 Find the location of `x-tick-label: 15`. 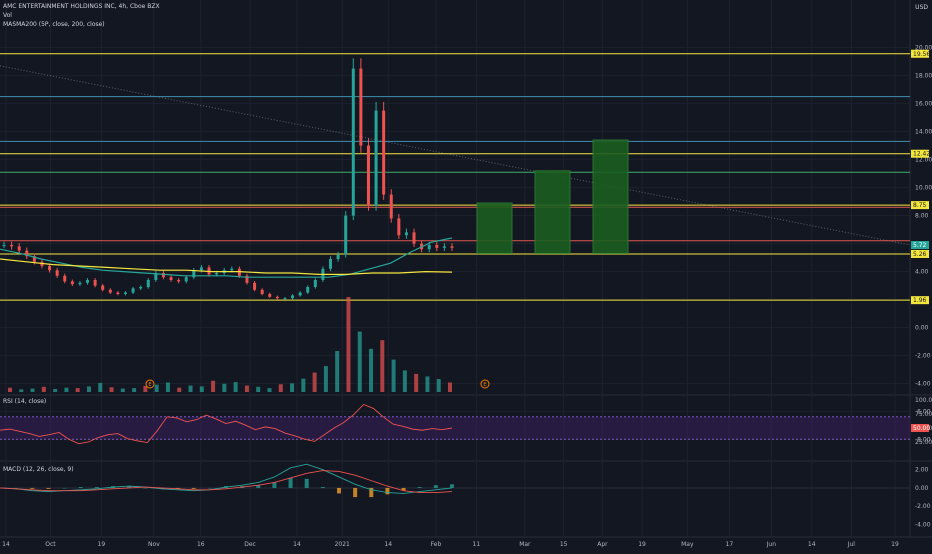

x-tick-label: 15 is located at coordinates (564, 544).